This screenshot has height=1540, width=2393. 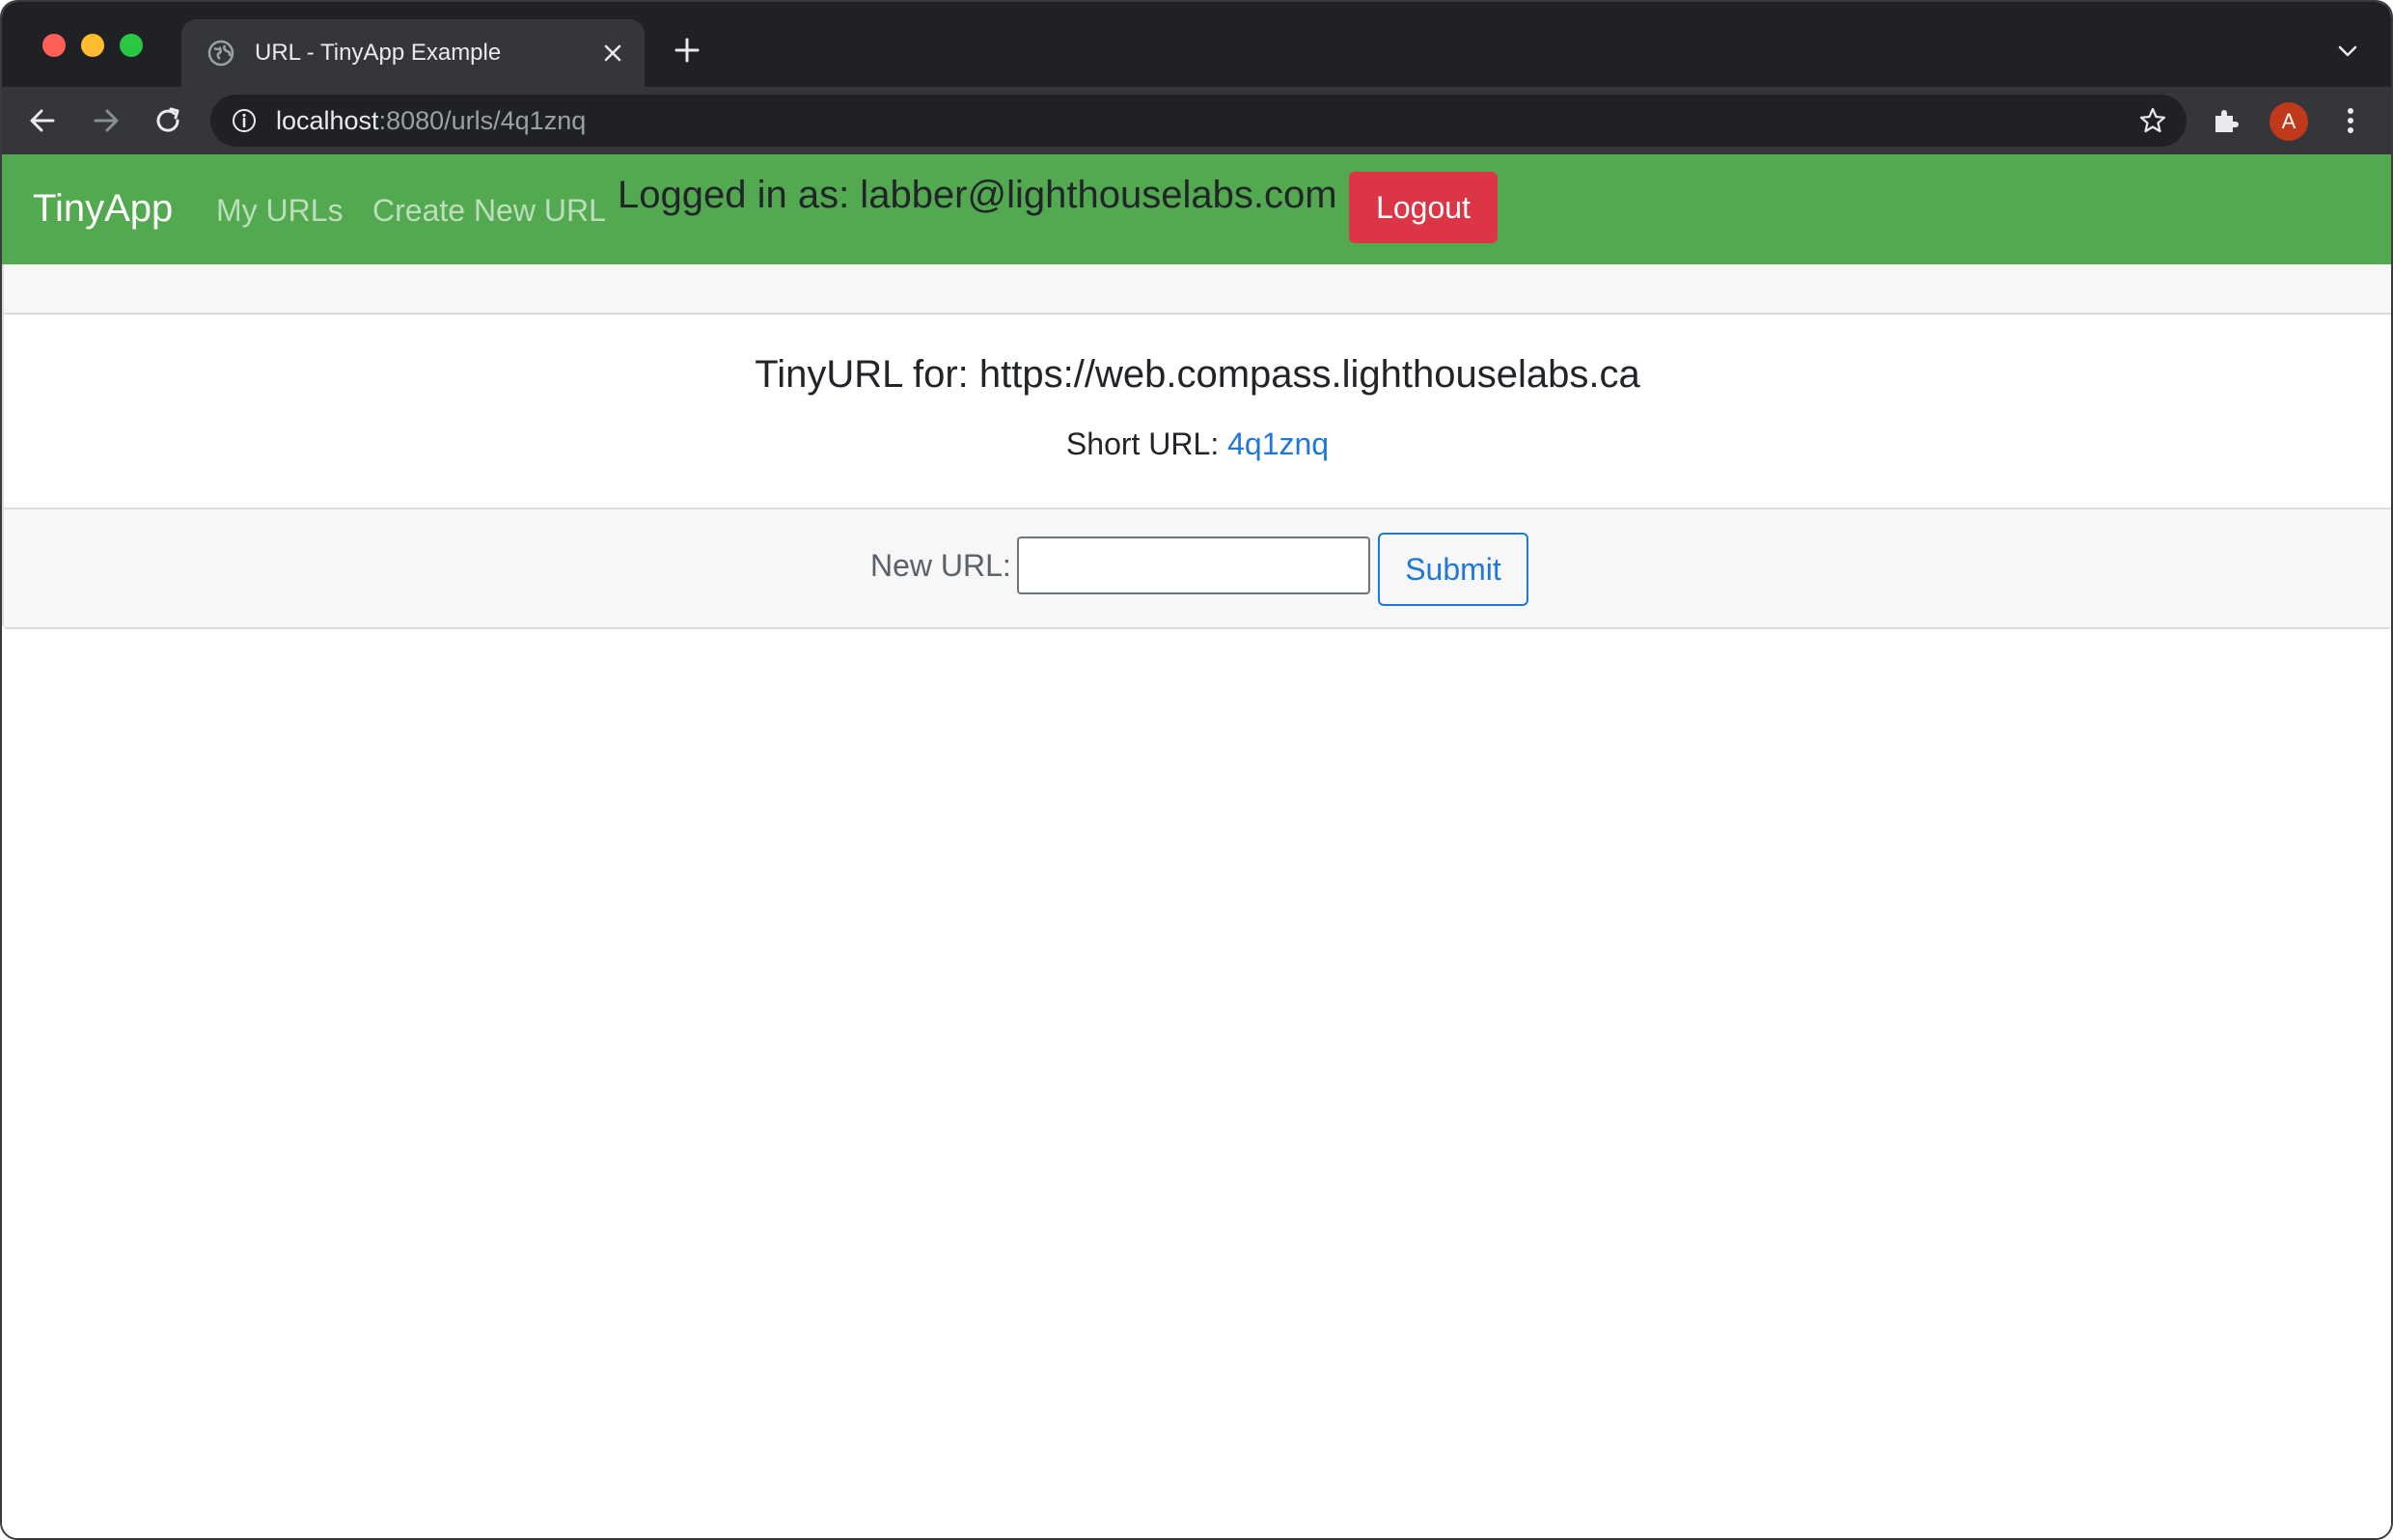 I want to click on profile-avatar: A, so click(x=2288, y=121).